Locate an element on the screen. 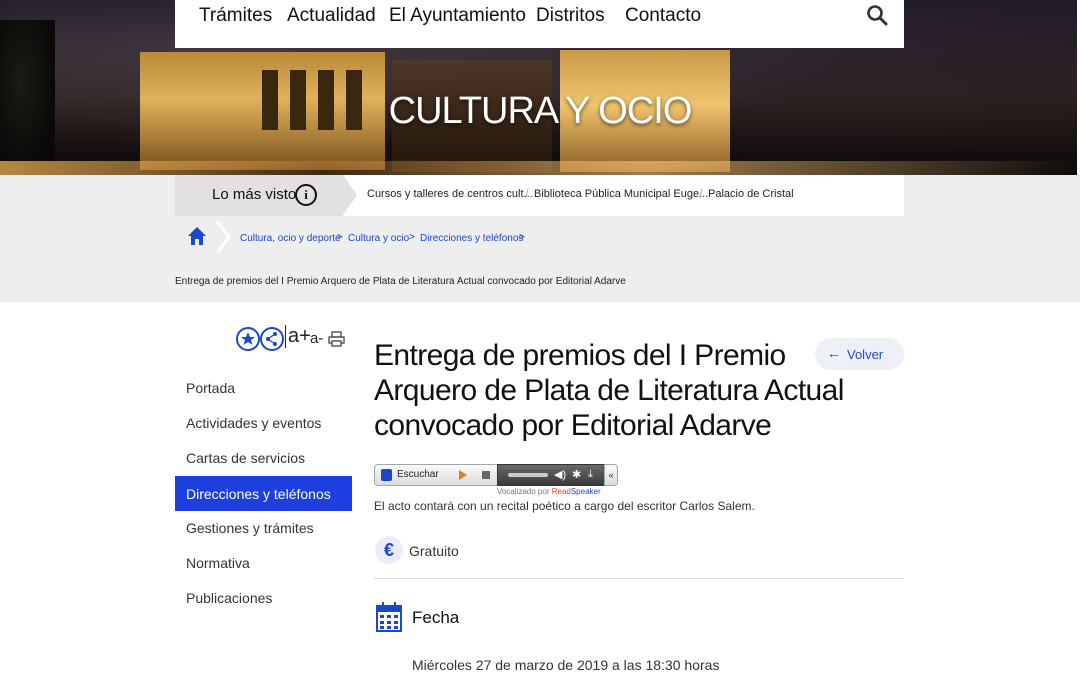 This screenshot has width=1080, height=675. home-icon is located at coordinates (197, 236).